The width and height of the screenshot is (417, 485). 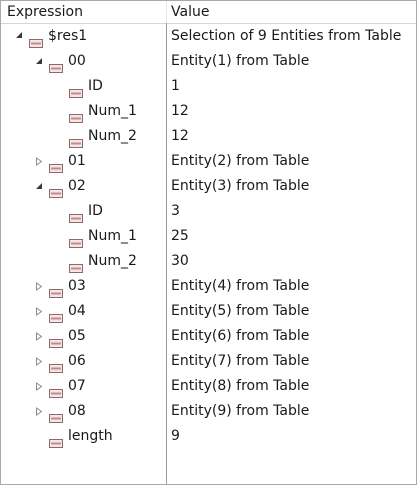 I want to click on tree-row: $res1 Selection of 9 Entities from Table, so click(x=208, y=36).